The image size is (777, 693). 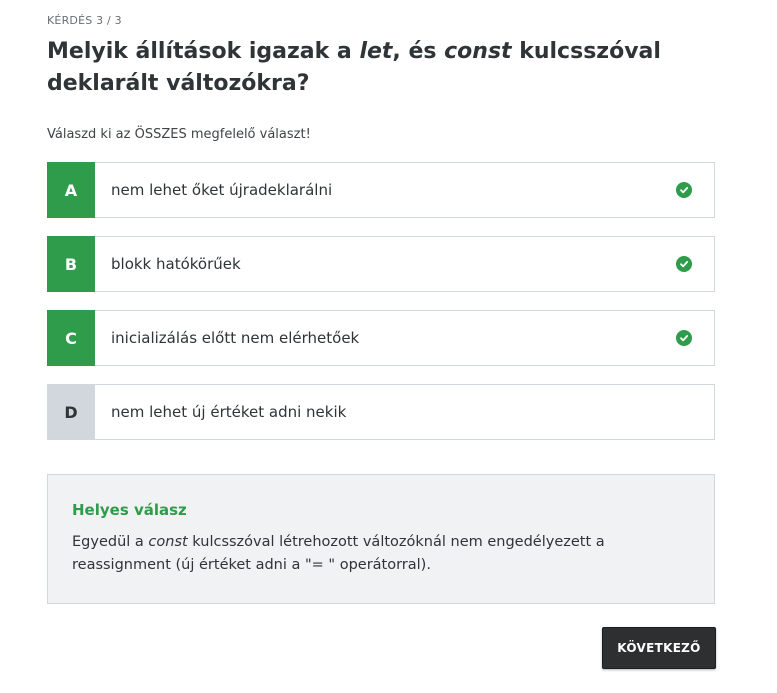 What do you see at coordinates (235, 338) in the screenshot?
I see `answer-text: inicializálás előtt nem elérhetőek` at bounding box center [235, 338].